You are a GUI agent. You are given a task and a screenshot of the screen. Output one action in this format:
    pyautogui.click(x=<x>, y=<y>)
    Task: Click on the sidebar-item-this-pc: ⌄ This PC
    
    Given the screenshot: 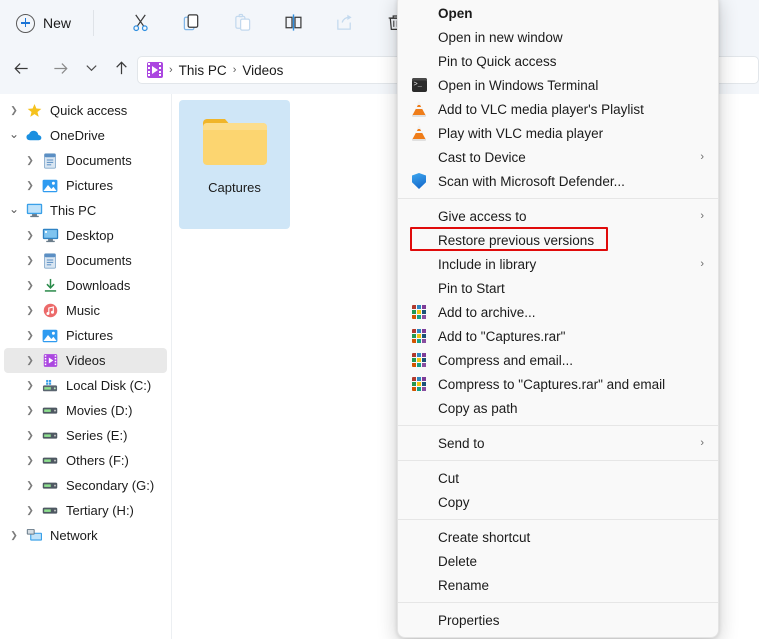 What is the action you would take?
    pyautogui.click(x=85, y=210)
    